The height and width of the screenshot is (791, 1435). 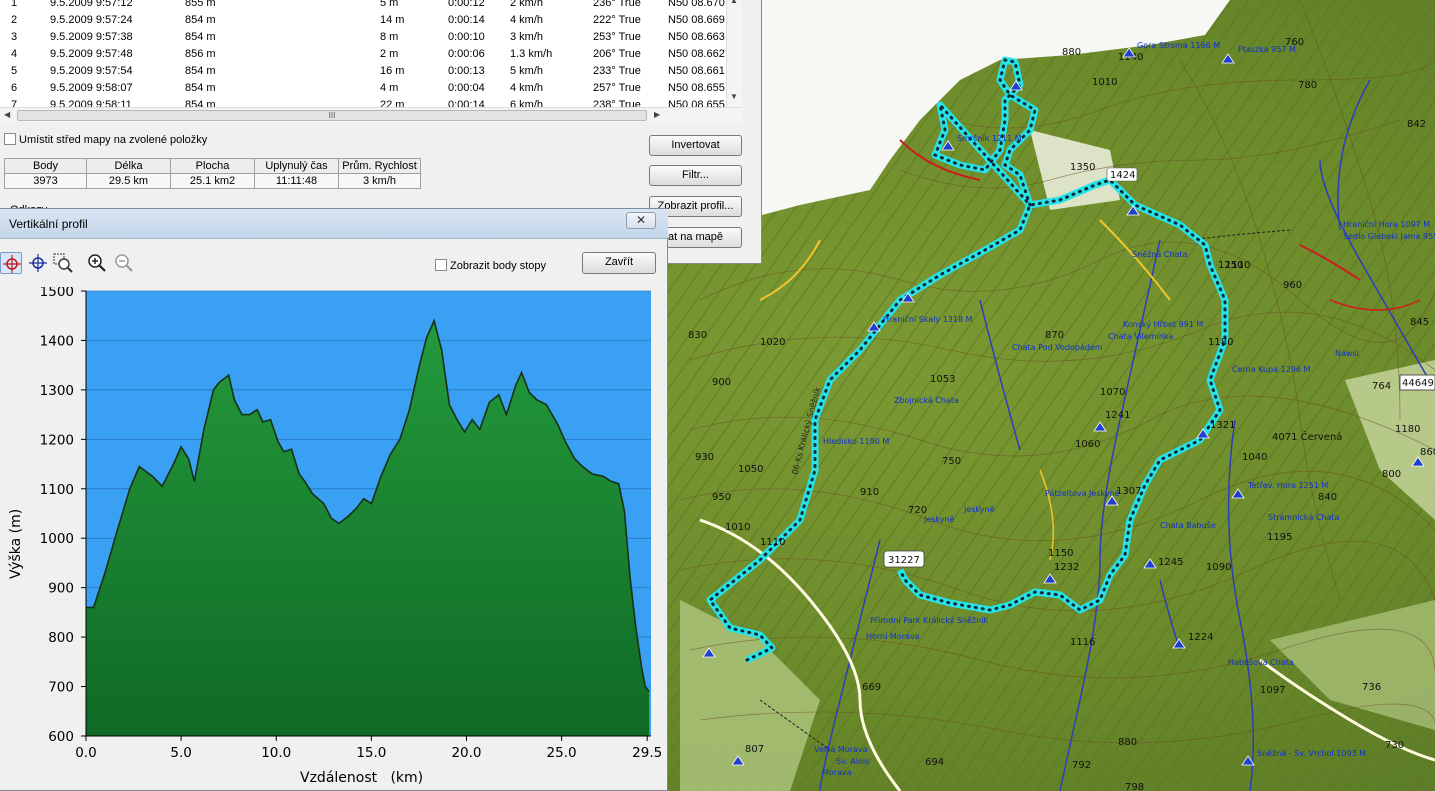 What do you see at coordinates (696, 54) in the screenshot?
I see `track-table-cell: N50 08.662` at bounding box center [696, 54].